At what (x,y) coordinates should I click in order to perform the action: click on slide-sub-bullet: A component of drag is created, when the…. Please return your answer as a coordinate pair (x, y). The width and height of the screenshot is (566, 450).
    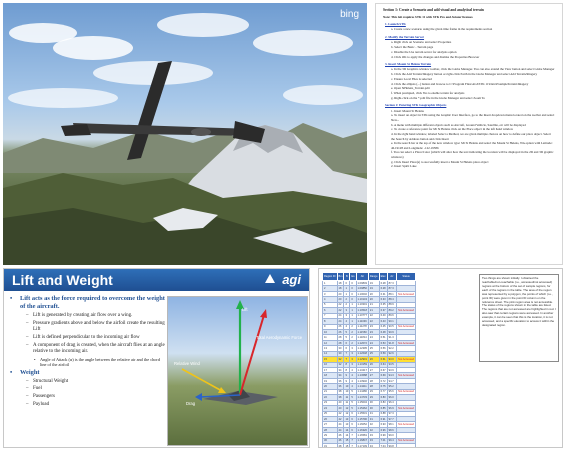
    Looking at the image, I should click on (96, 349).